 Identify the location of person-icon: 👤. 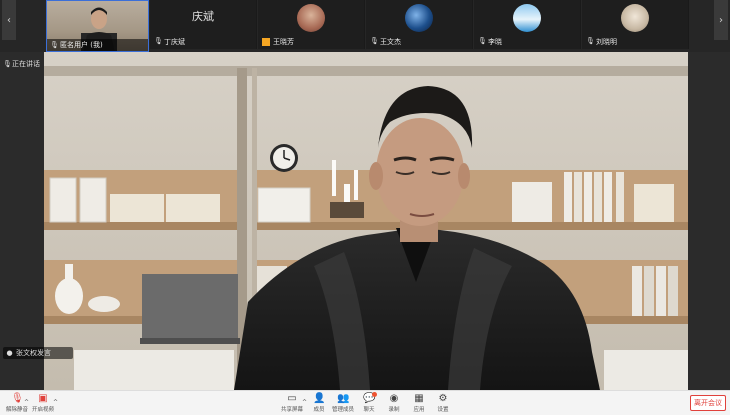
(319, 398).